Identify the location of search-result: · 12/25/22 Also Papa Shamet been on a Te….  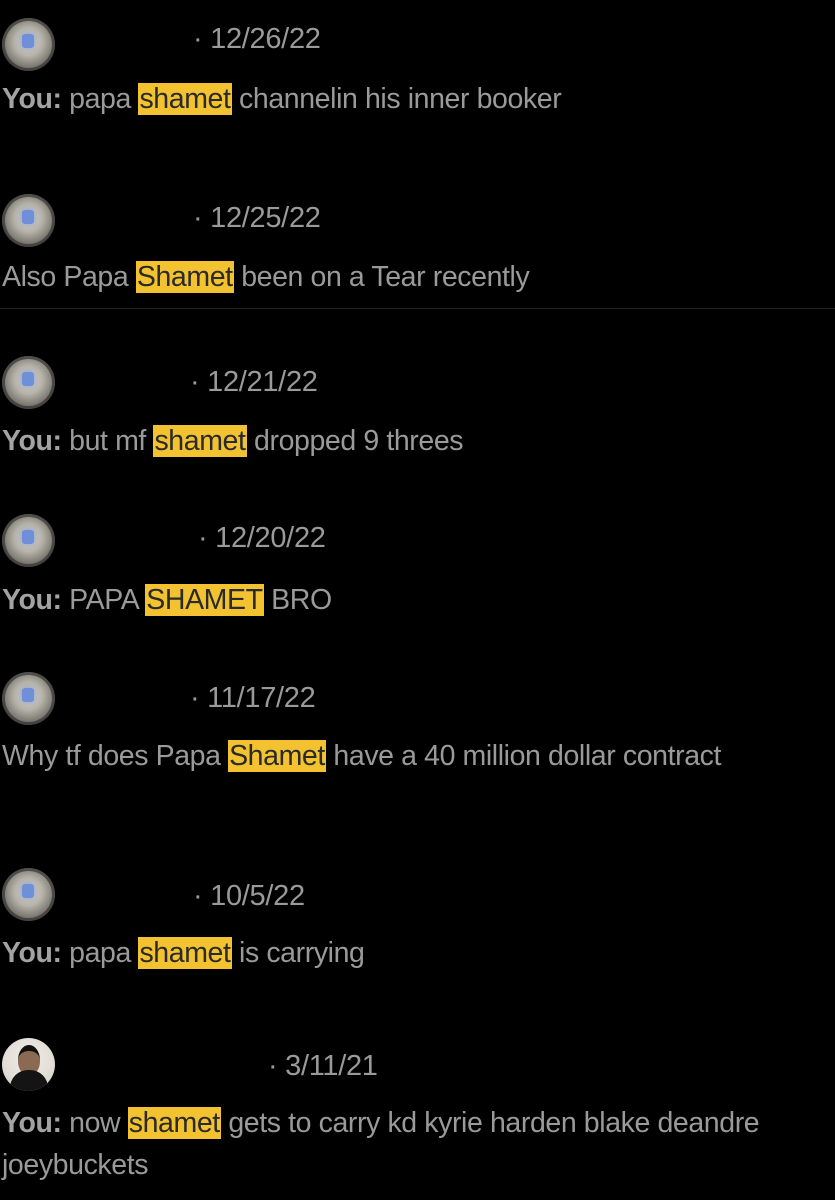
(417, 244).